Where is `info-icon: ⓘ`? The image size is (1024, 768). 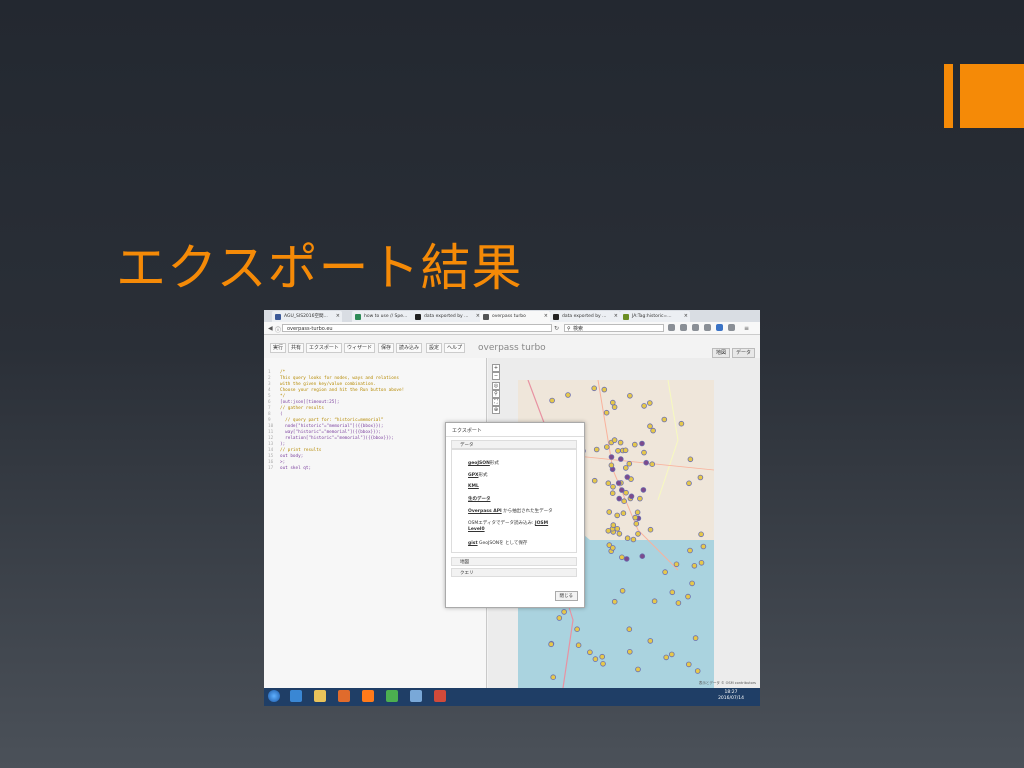
info-icon: ⓘ is located at coordinates (278, 329).